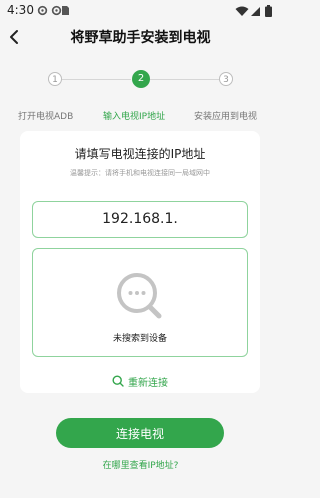 The image size is (320, 498). What do you see at coordinates (46, 117) in the screenshot?
I see `step-label-1: 打开电视ADB` at bounding box center [46, 117].